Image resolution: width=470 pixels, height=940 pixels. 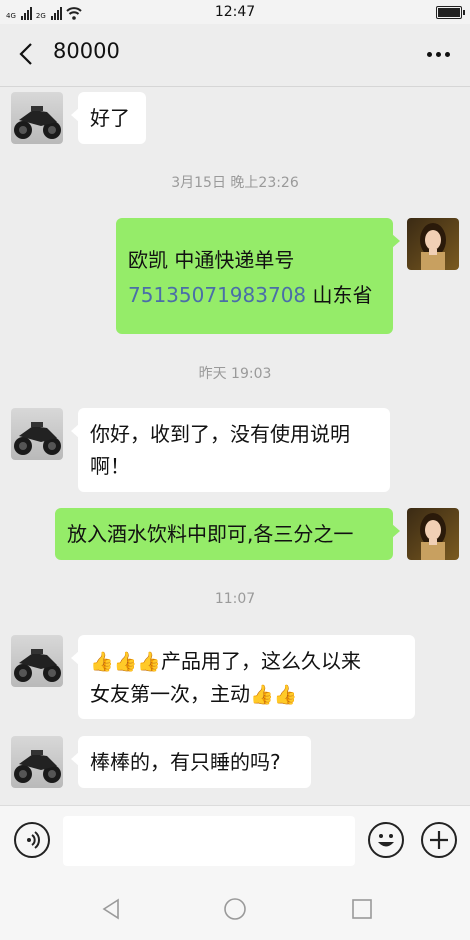 I want to click on message-bubble-incoming: 棒棒的，有只睡的吗?, so click(x=191, y=762).